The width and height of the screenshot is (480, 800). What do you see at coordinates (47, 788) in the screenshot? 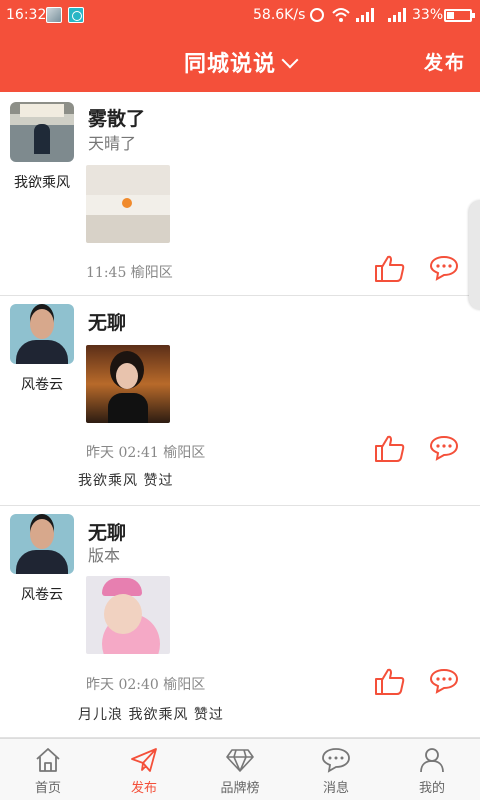
I see `tab-label: 首页` at bounding box center [47, 788].